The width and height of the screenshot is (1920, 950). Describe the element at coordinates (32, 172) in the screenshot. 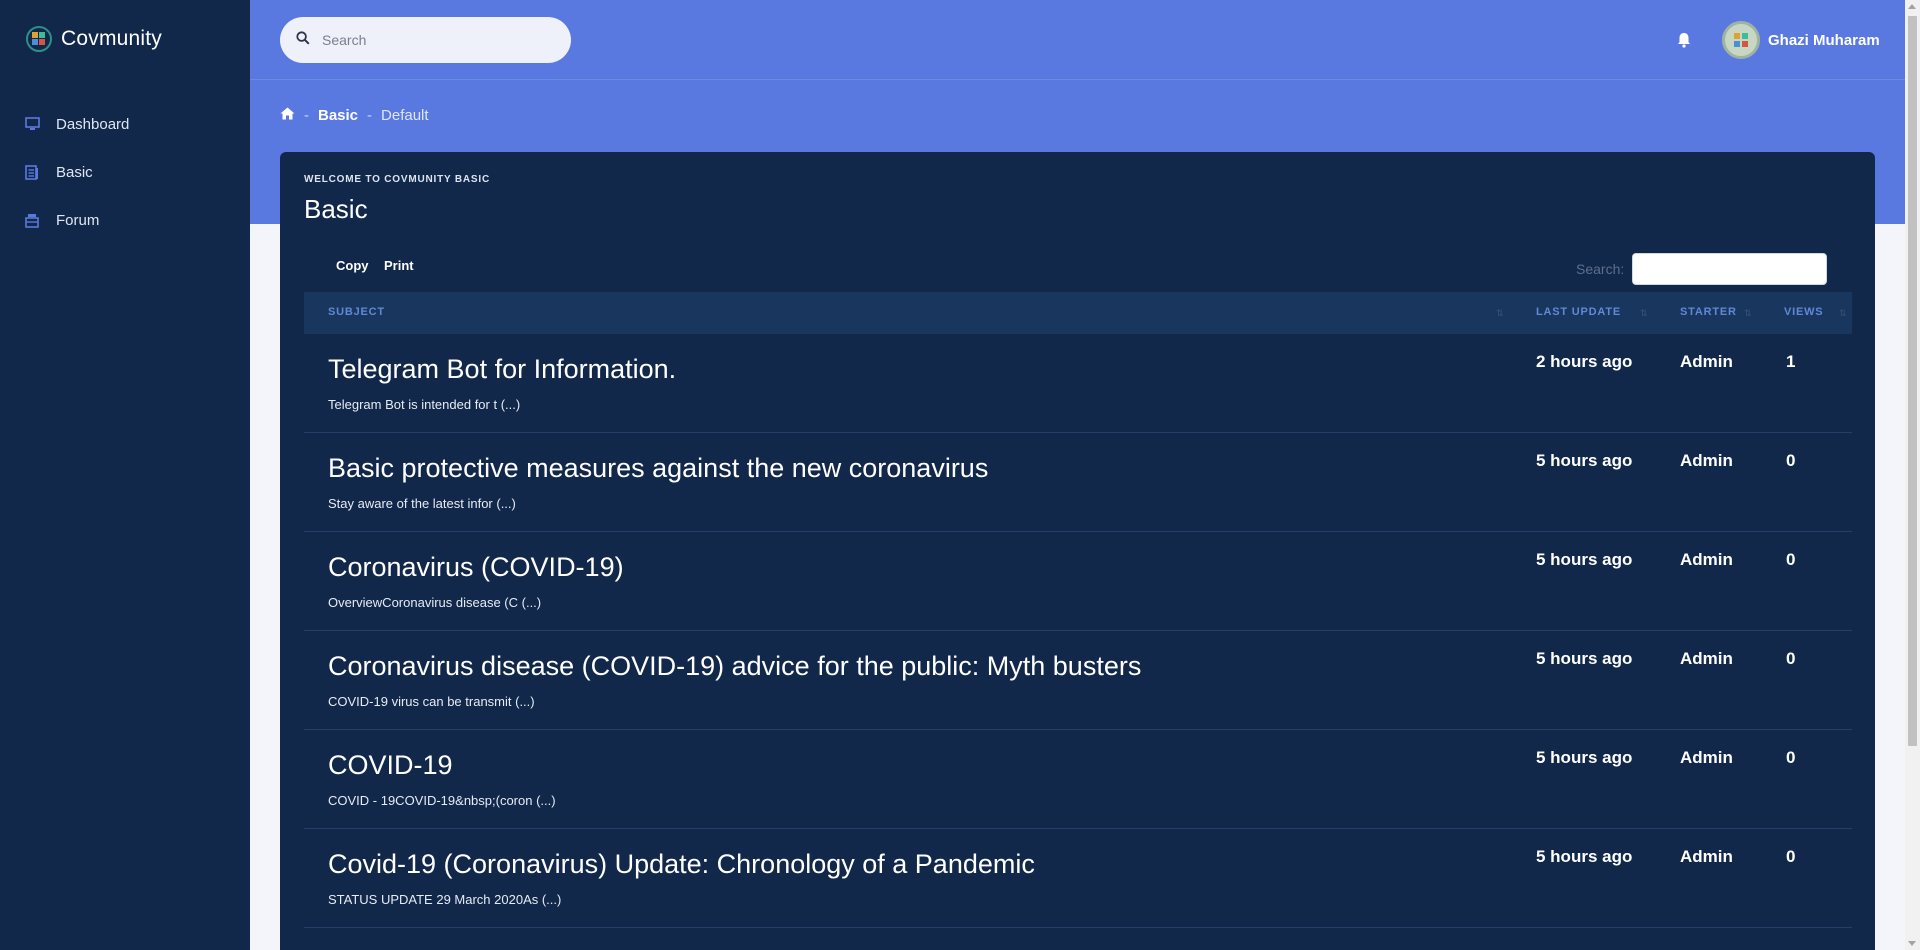

I see `document-icon` at that location.